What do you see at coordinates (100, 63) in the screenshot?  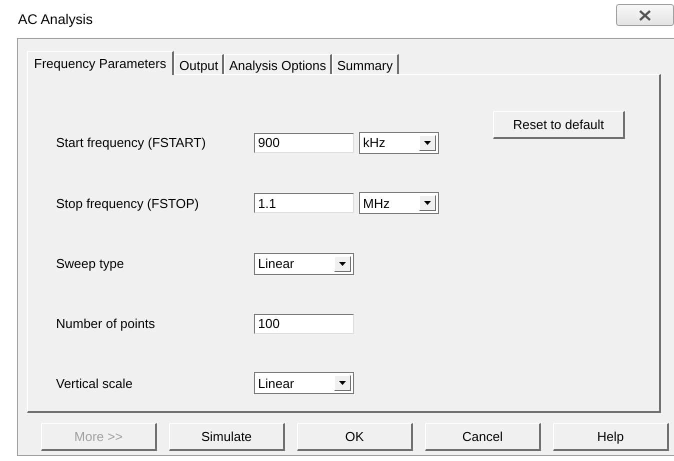 I see `tab: Frequency Parameters` at bounding box center [100, 63].